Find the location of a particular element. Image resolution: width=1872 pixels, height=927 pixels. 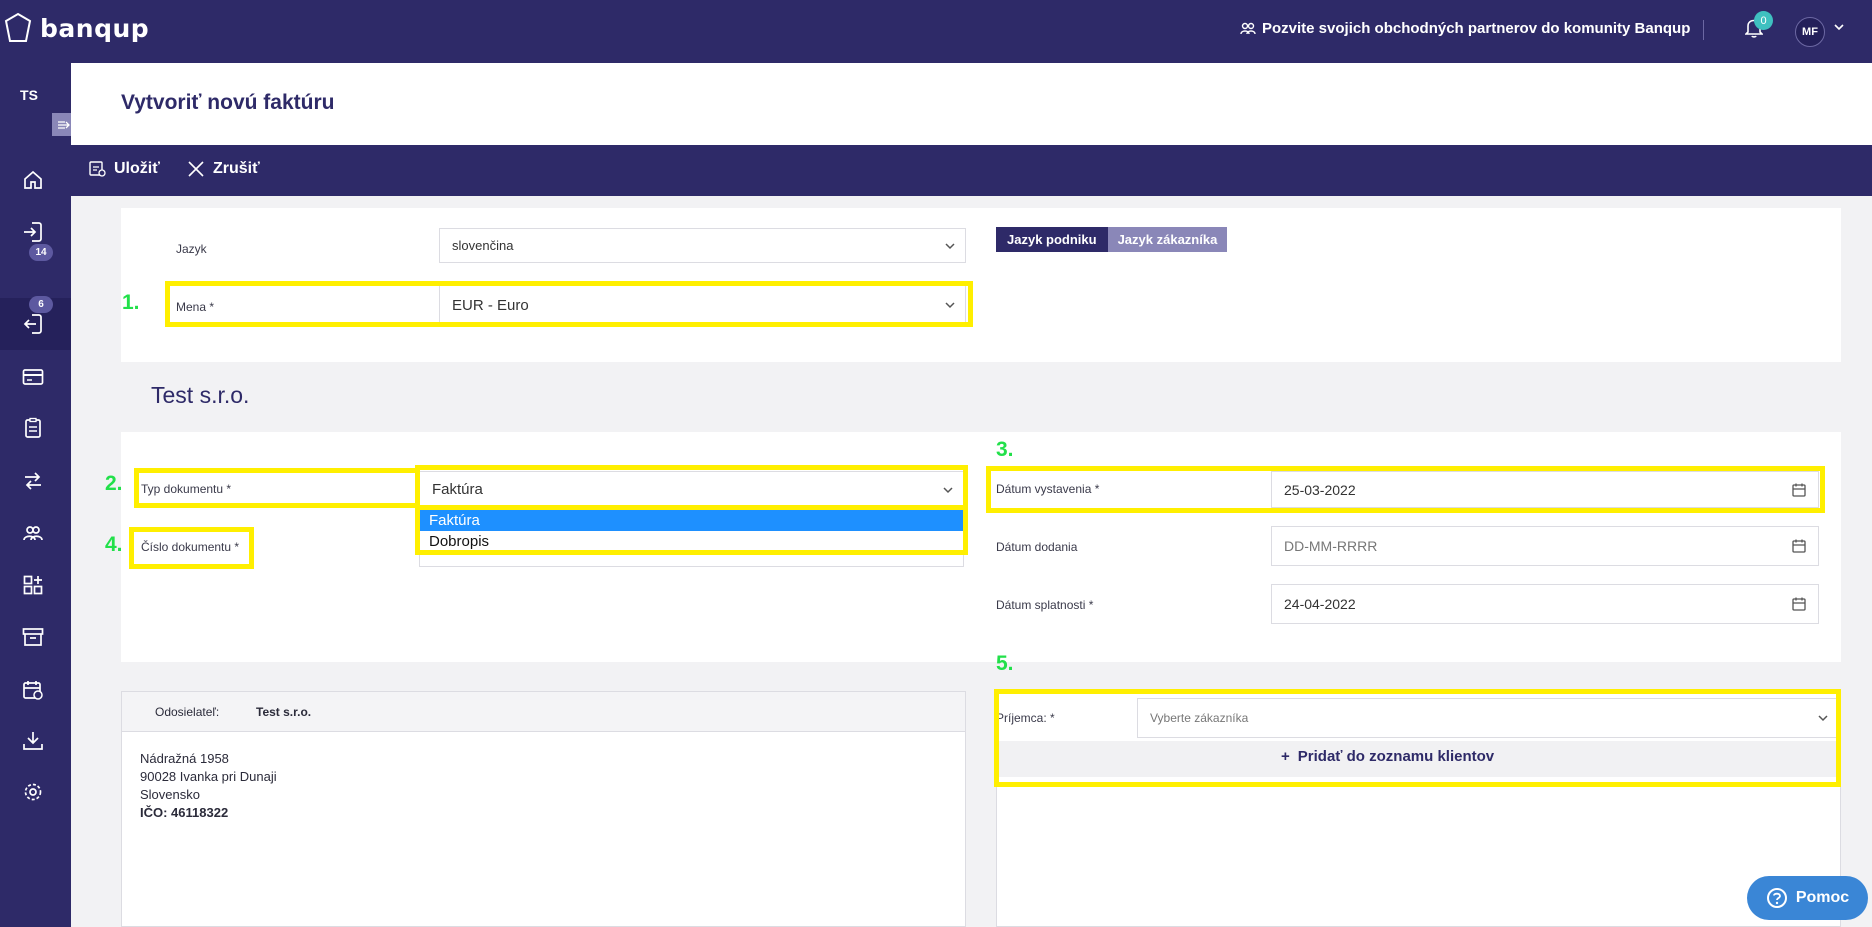

inbox-icon is located at coordinates (32, 232).